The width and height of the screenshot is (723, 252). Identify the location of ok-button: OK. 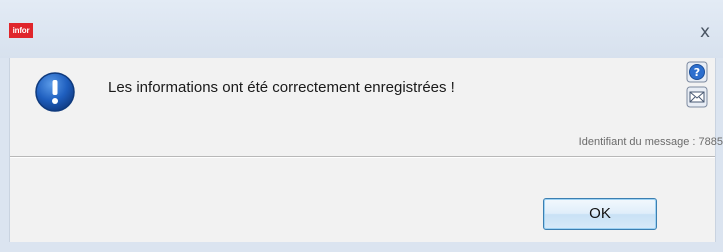
(600, 214).